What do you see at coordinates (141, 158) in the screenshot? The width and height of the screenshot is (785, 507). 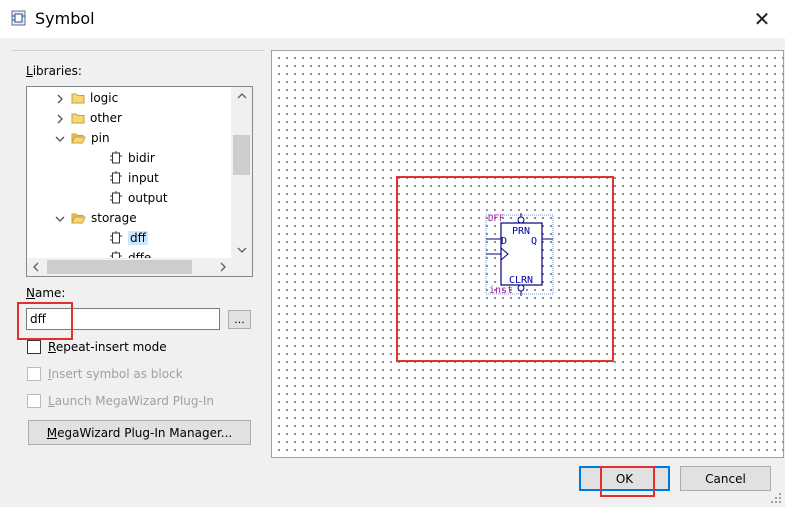 I see `tree-item-label: bidir` at bounding box center [141, 158].